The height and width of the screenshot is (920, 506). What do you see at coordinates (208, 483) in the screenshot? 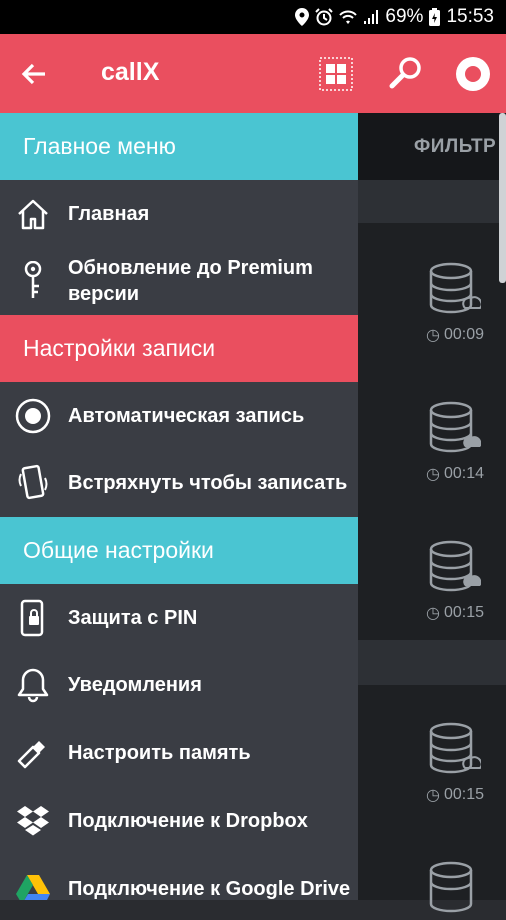
I see `menu-item-label: Встряхнуть чтобы записать` at bounding box center [208, 483].